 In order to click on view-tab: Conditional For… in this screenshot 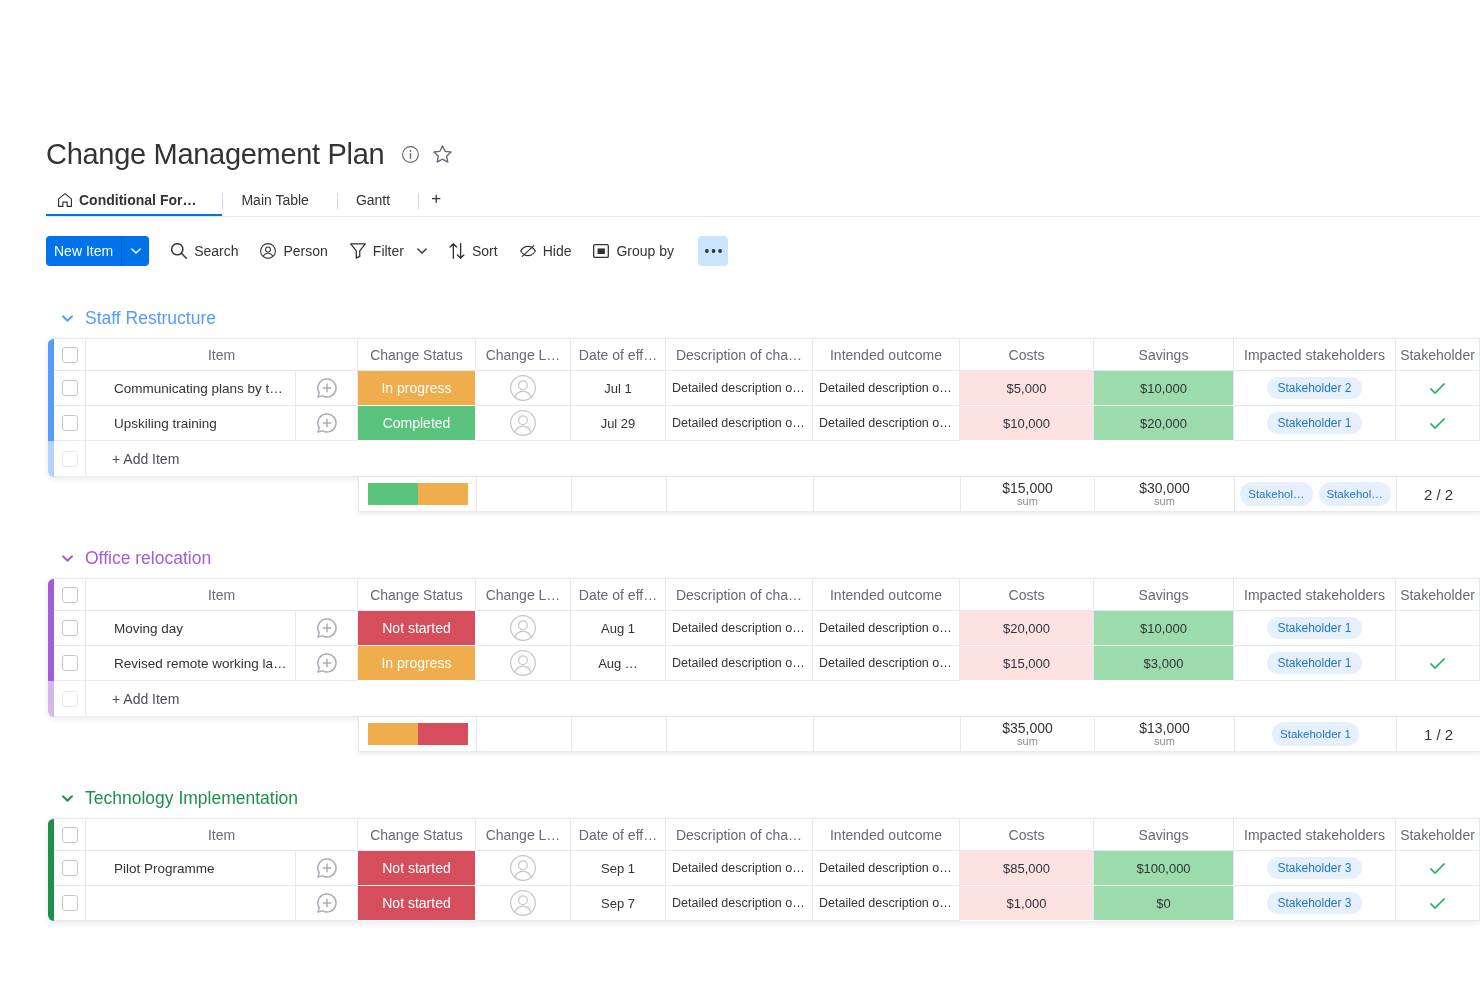, I will do `click(134, 200)`.